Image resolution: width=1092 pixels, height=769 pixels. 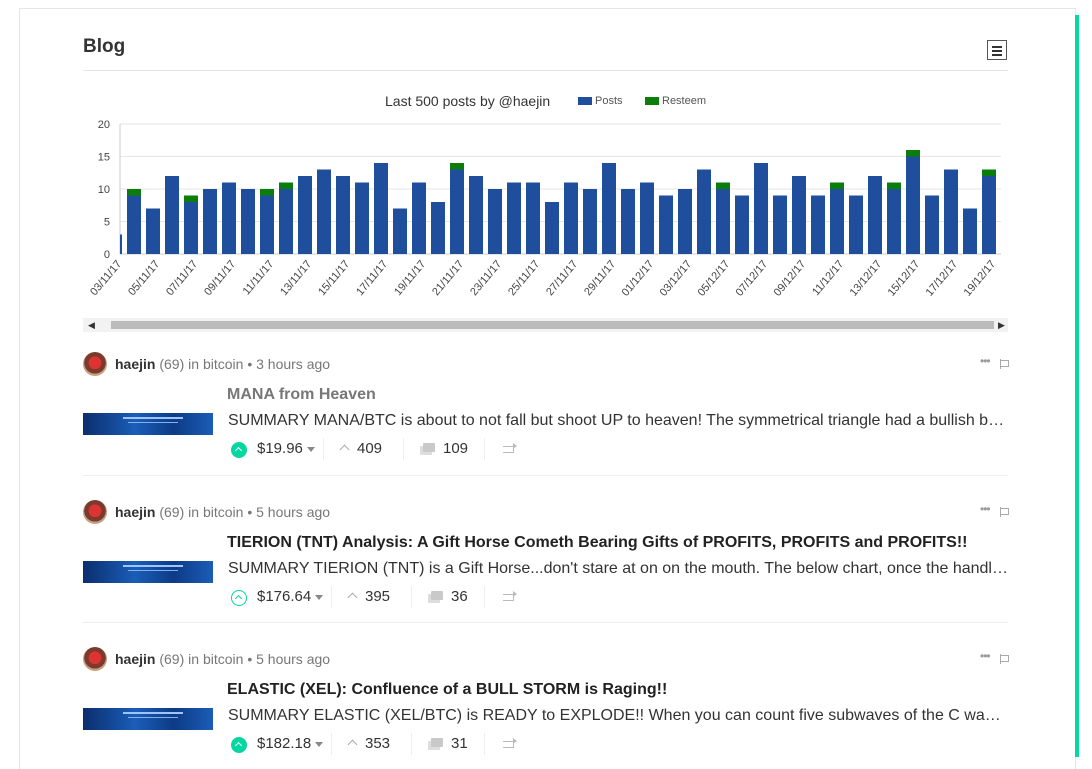 What do you see at coordinates (286, 448) in the screenshot?
I see `payout: $19.96` at bounding box center [286, 448].